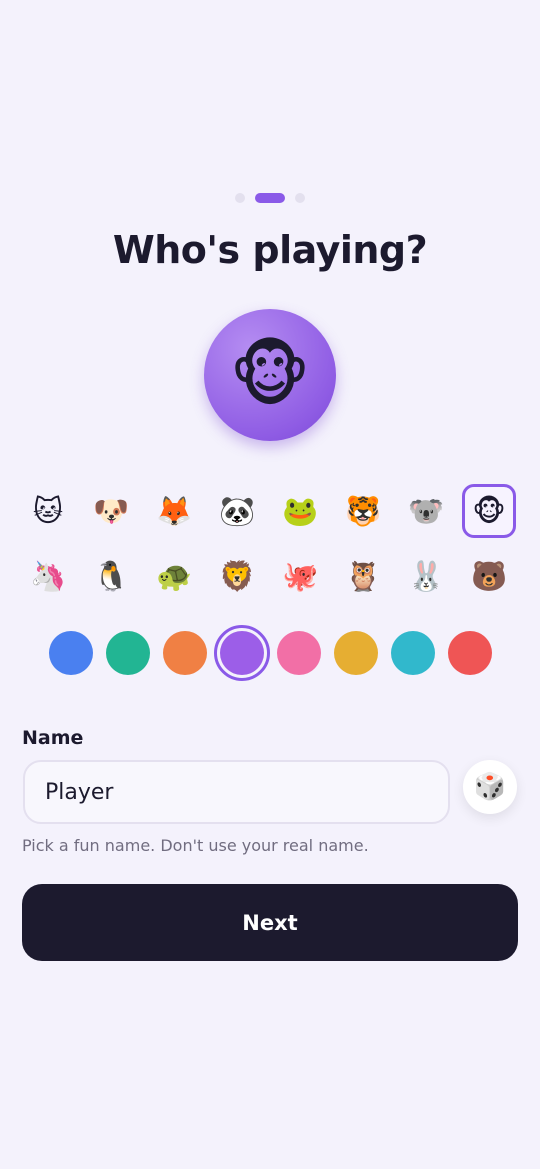 The width and height of the screenshot is (540, 1169). I want to click on avatar-option-dog: 🐶, so click(111, 511).